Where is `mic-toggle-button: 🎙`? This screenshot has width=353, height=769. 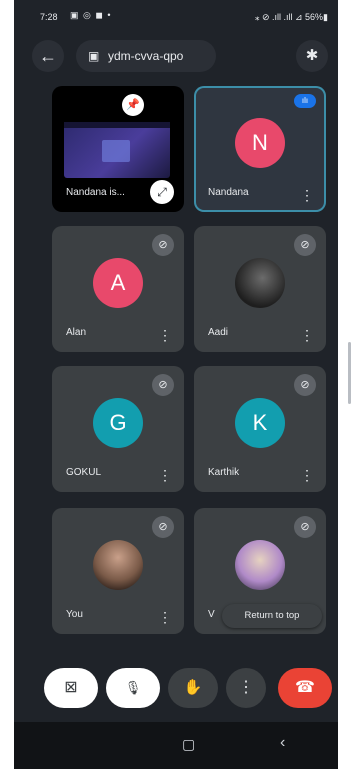 mic-toggle-button: 🎙 is located at coordinates (133, 688).